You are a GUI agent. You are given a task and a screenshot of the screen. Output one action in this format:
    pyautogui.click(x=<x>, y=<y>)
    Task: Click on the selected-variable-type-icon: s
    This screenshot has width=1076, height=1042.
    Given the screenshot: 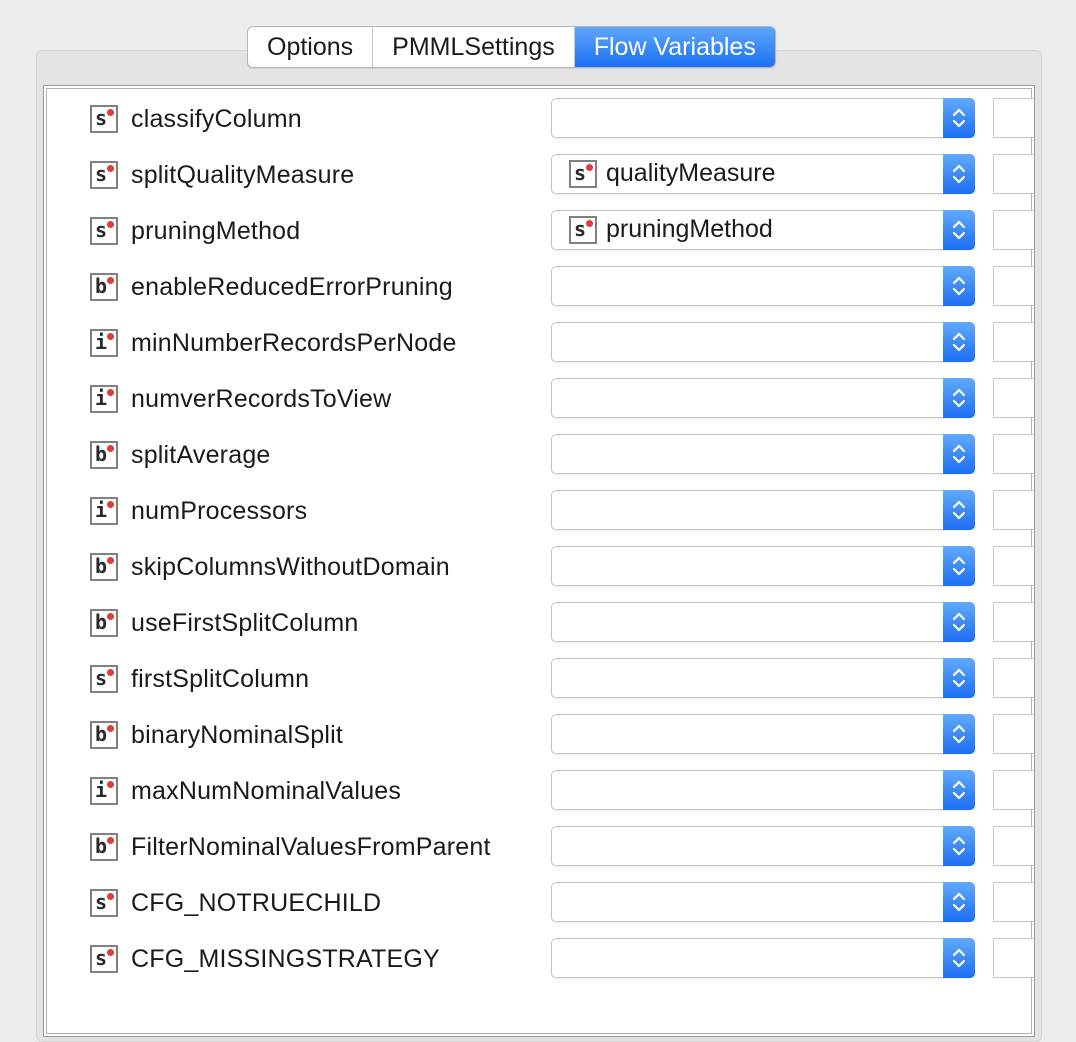 What is the action you would take?
    pyautogui.click(x=583, y=174)
    